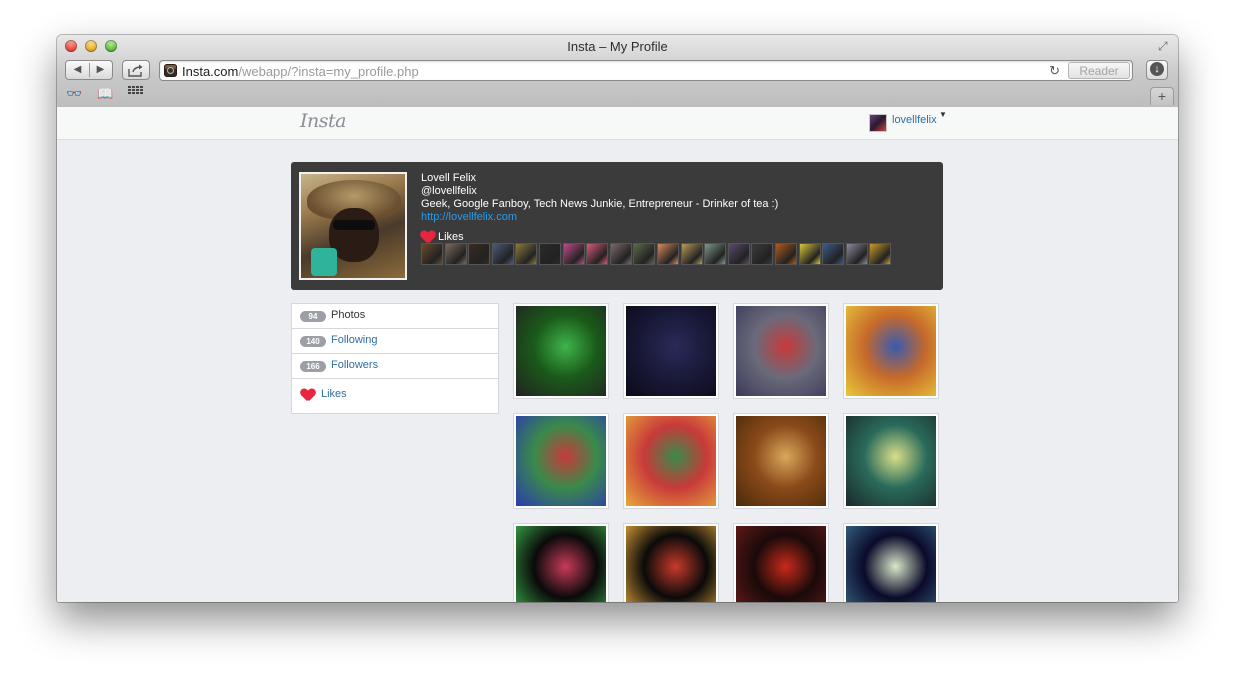 The height and width of the screenshot is (681, 1235). Describe the element at coordinates (328, 71) in the screenshot. I see `url-path: /webapp/?insta=my_profile.php` at that location.